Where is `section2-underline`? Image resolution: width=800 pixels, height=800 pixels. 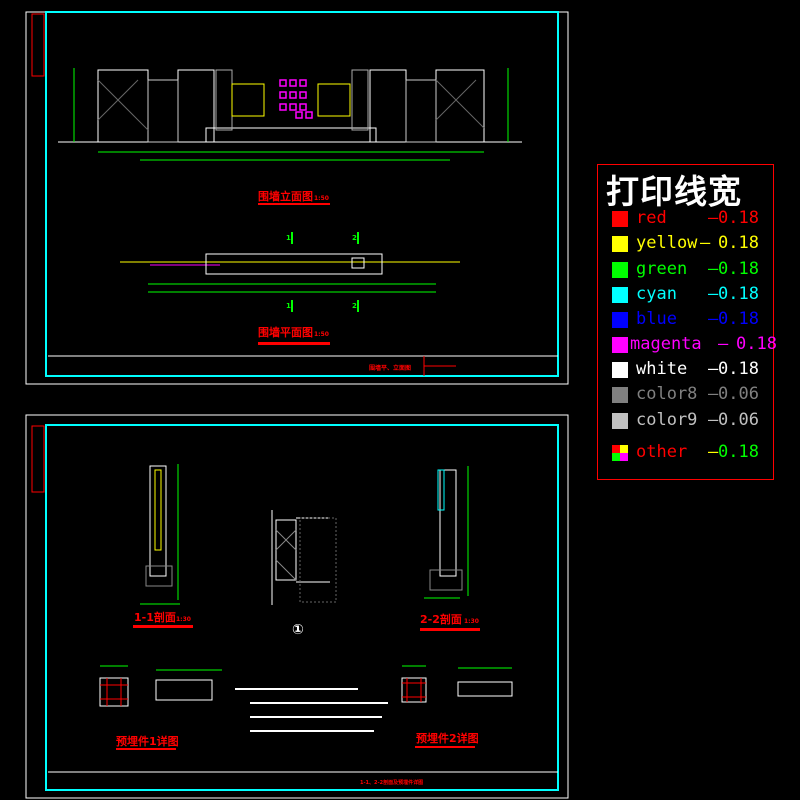 section2-underline is located at coordinates (450, 629).